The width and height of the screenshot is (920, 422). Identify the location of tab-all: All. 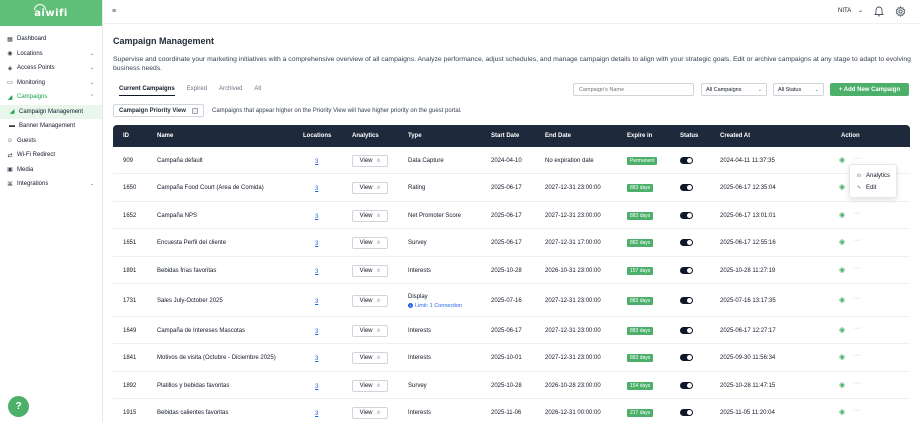
(257, 91).